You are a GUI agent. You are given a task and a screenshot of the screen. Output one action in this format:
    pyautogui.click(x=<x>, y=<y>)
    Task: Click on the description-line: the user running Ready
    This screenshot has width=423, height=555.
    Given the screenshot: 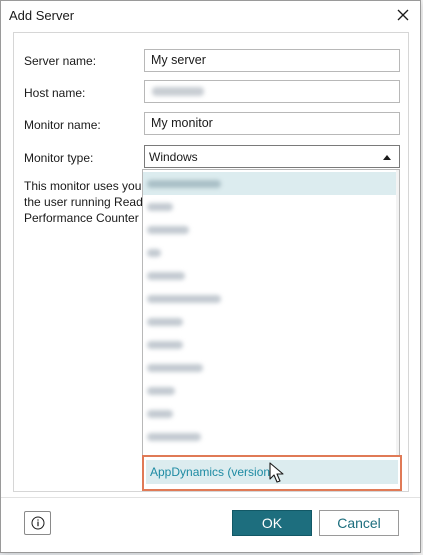 What is the action you would take?
    pyautogui.click(x=84, y=202)
    